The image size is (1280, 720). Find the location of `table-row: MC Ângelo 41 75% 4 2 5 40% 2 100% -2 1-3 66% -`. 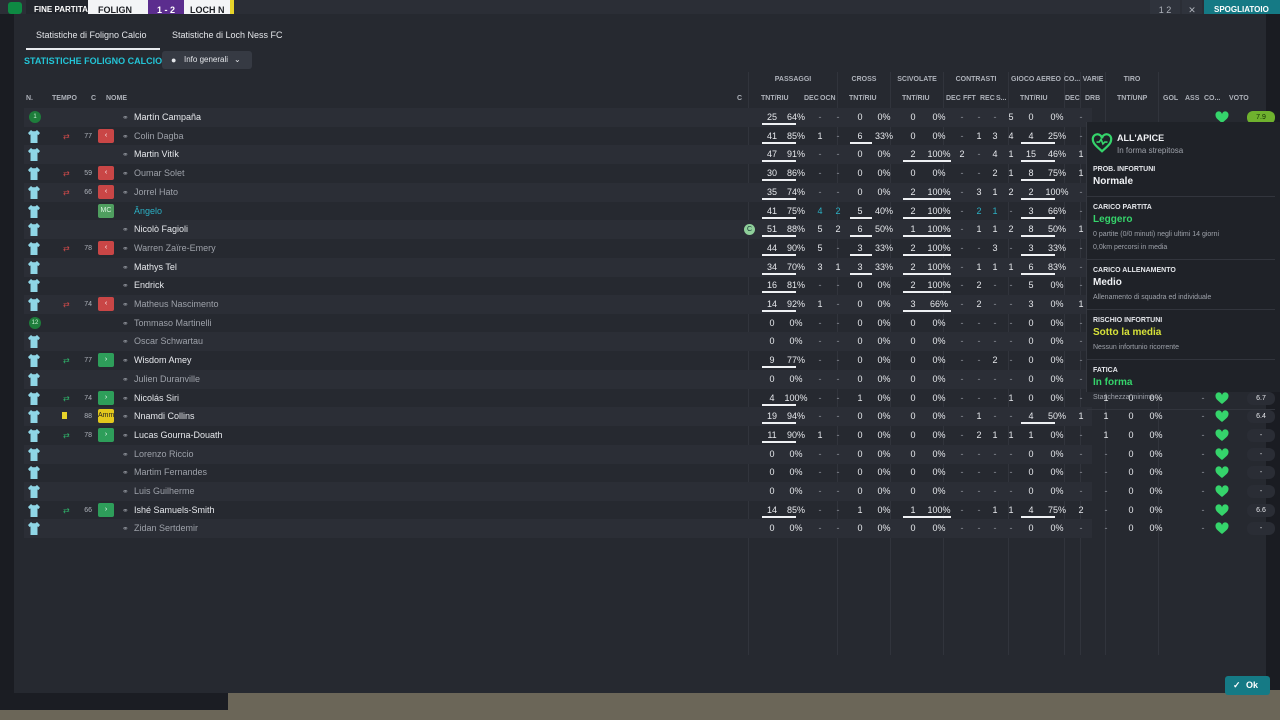

table-row: MC Ângelo 41 75% 4 2 5 40% 2 100% -2 1-3 66% - is located at coordinates (558, 211).